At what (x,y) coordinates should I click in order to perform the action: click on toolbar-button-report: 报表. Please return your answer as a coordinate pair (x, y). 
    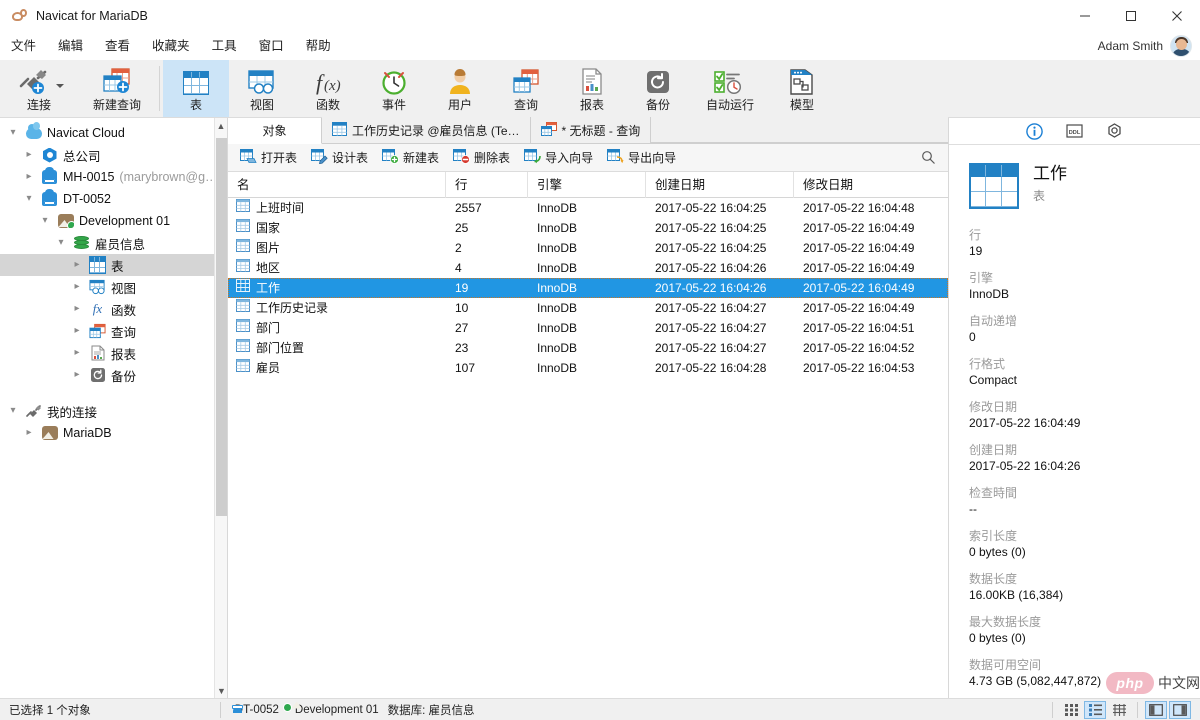
    Looking at the image, I should click on (592, 88).